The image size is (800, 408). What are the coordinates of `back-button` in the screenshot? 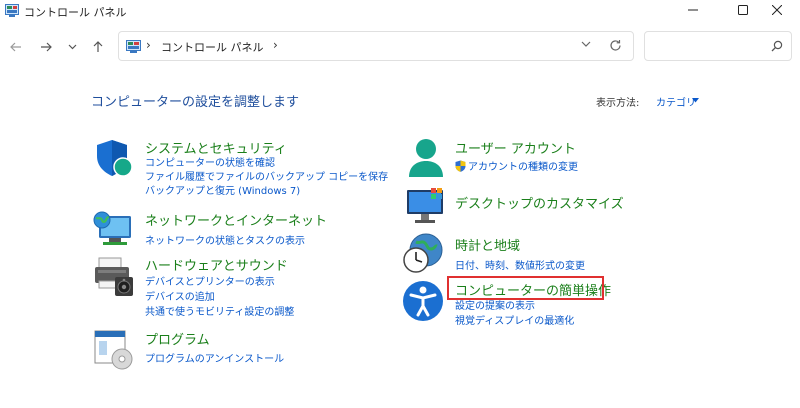 It's located at (16, 47).